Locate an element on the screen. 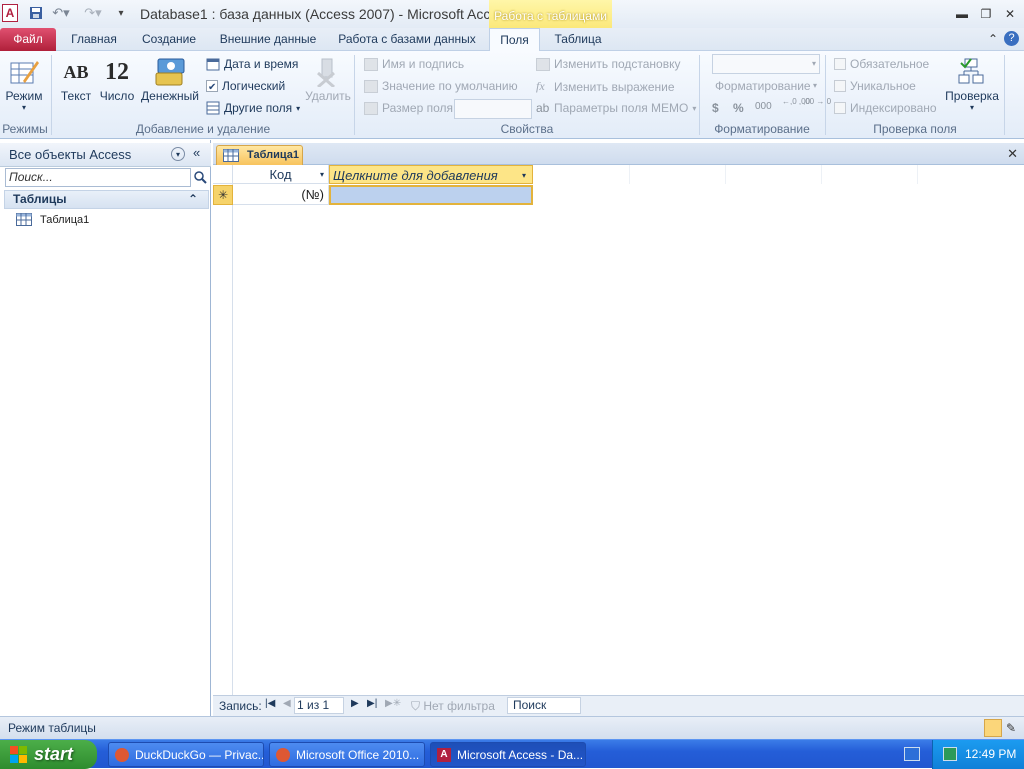 Image resolution: width=1024 pixels, height=769 pixels. format-combo: Форматирование ▾ is located at coordinates (766, 87).